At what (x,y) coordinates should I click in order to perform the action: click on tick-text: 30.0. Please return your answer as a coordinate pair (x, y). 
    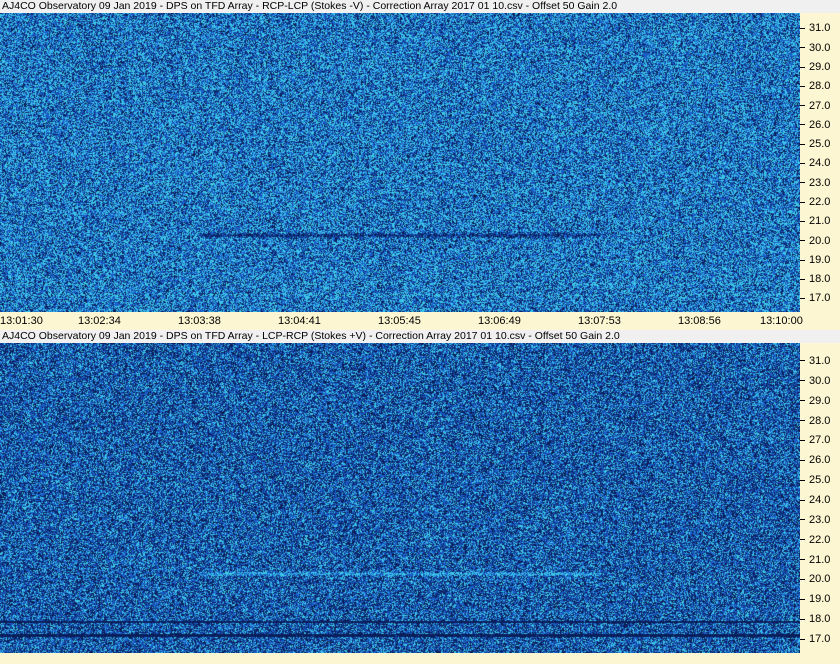
    Looking at the image, I should click on (820, 380).